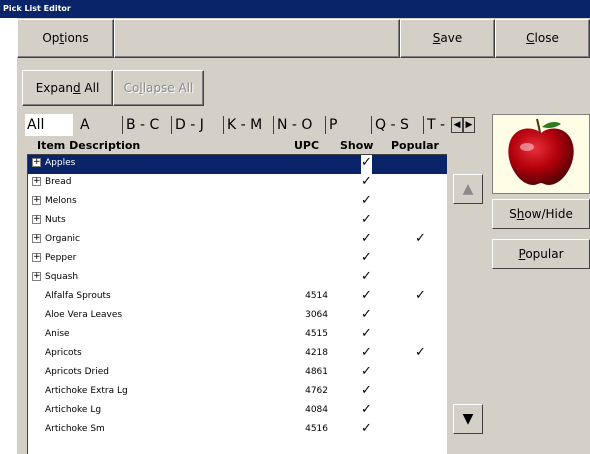  I want to click on scroll-up-button: ▲, so click(468, 189).